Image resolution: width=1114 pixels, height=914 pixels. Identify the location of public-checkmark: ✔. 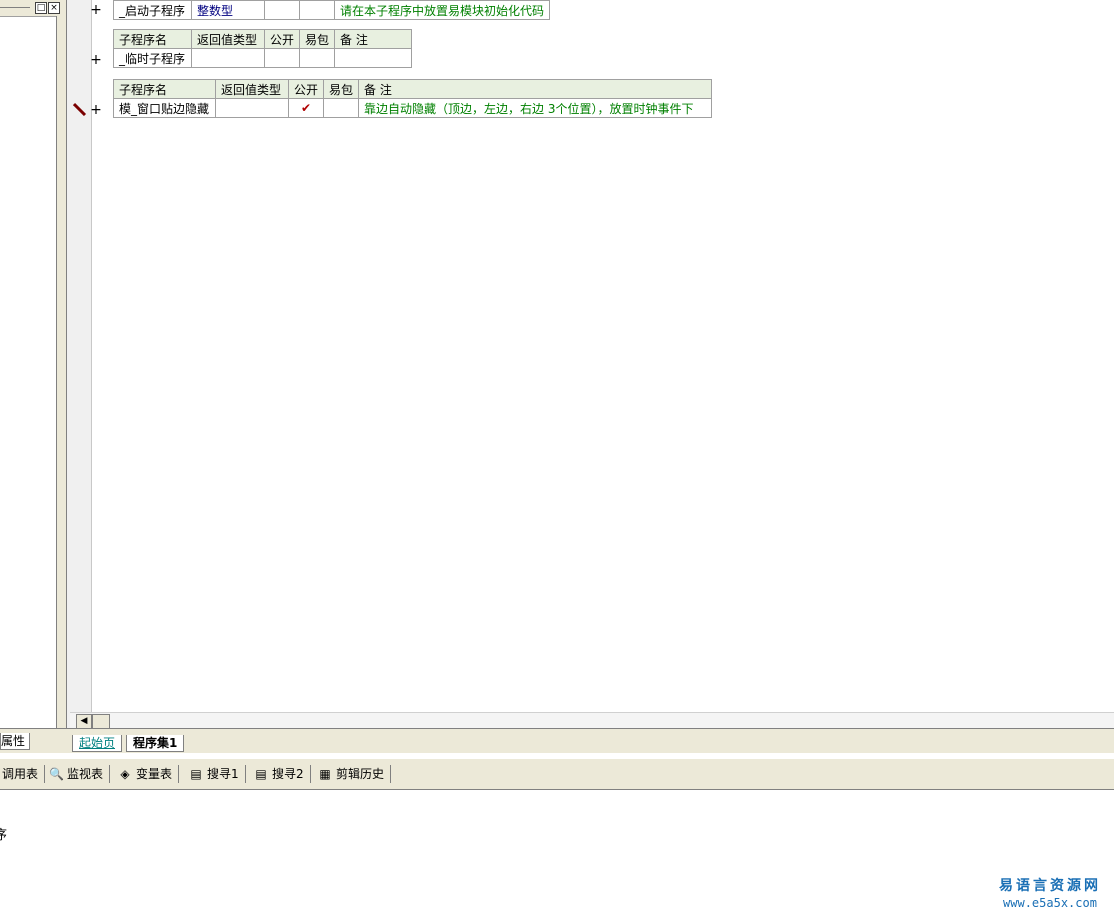
(306, 108).